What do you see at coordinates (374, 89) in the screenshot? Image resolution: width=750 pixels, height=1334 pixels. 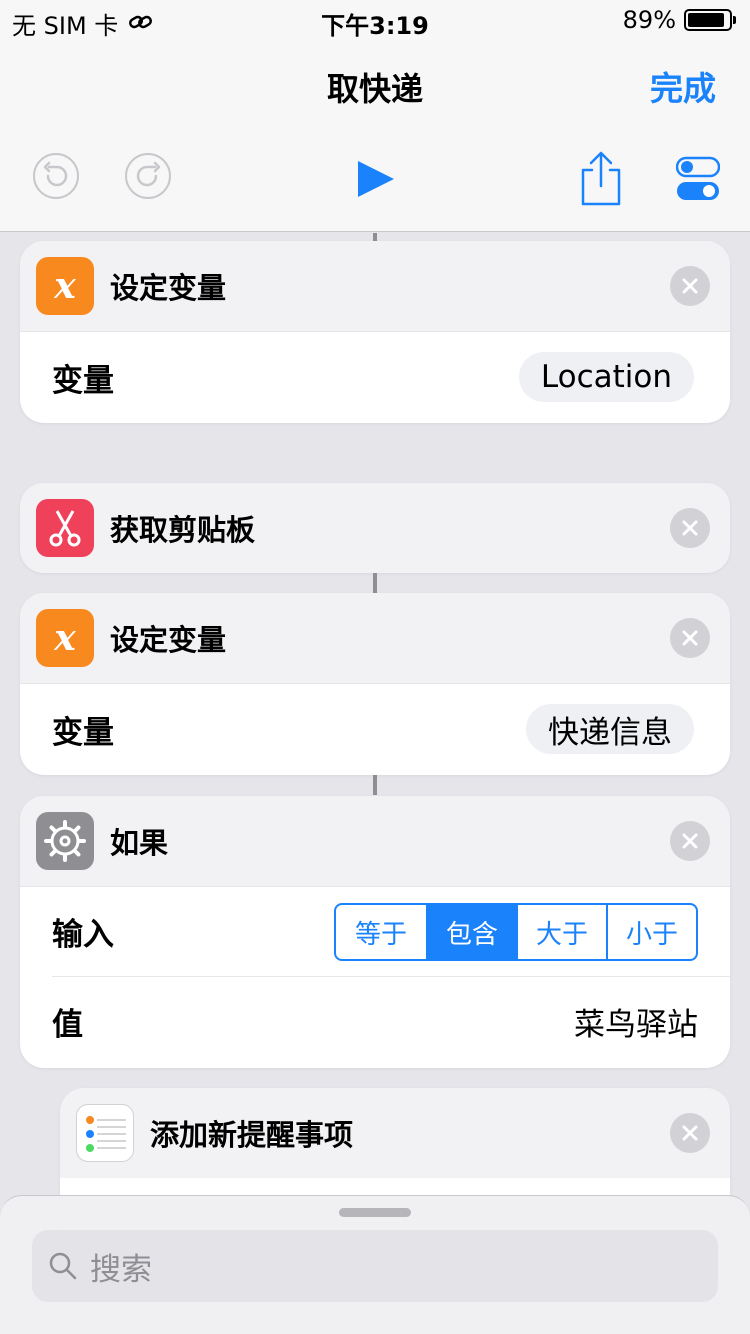 I see `page-title: 取快递` at bounding box center [374, 89].